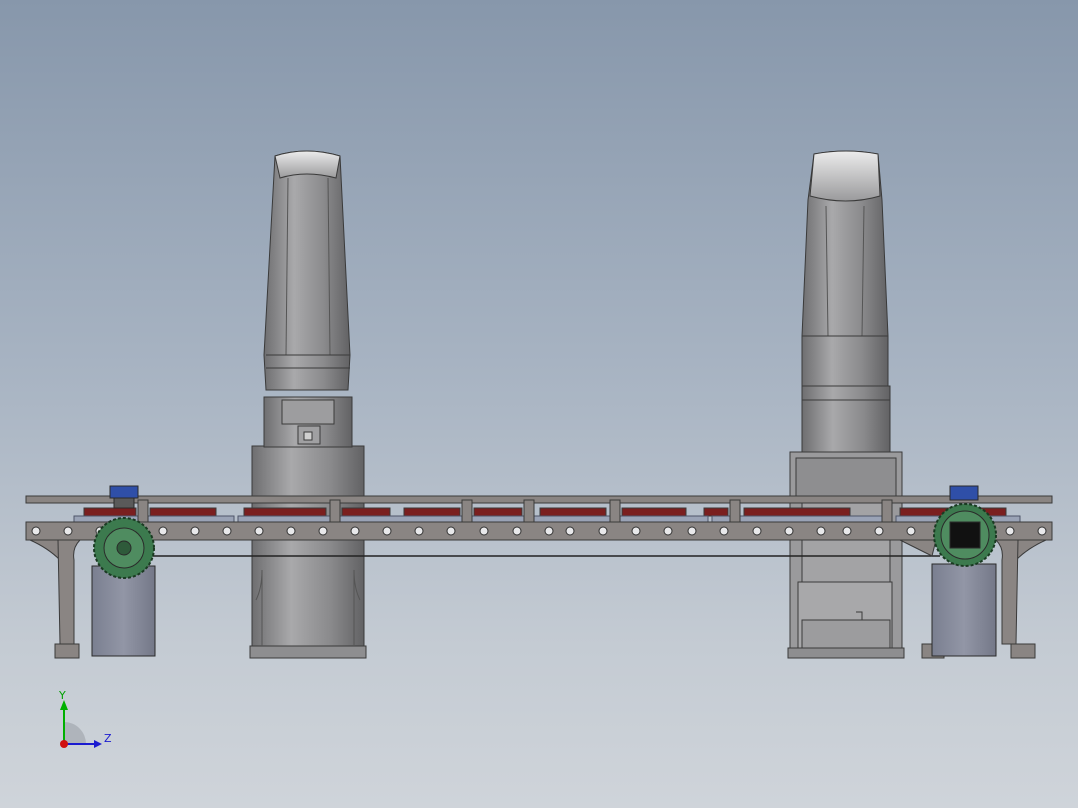  I want to click on right-robot-collar, so click(846, 419).